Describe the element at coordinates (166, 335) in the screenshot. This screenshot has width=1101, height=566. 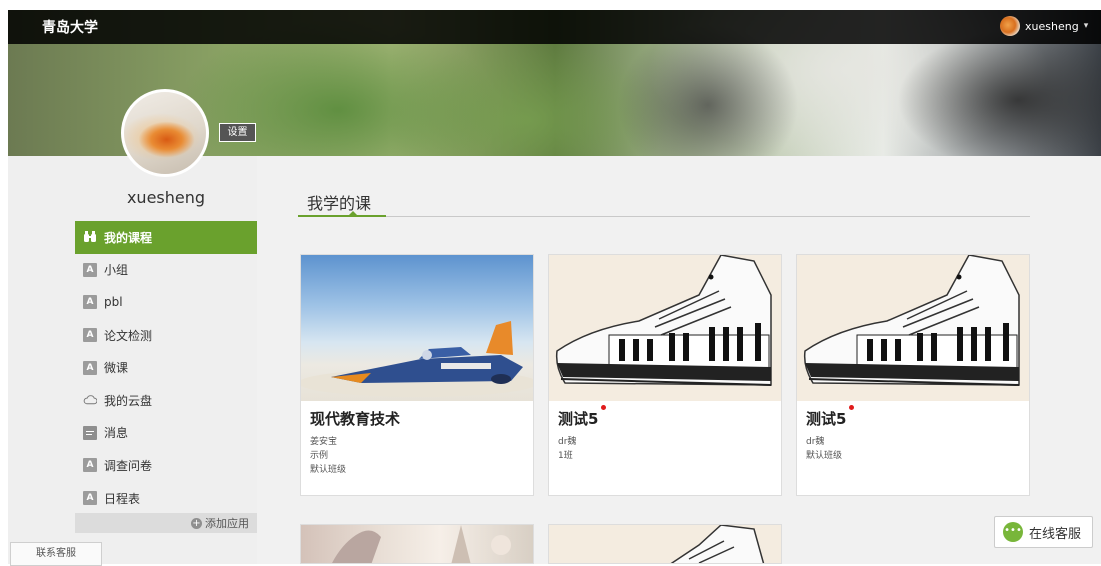
I see `sidebar-item-paper-check: A 论文检测` at that location.